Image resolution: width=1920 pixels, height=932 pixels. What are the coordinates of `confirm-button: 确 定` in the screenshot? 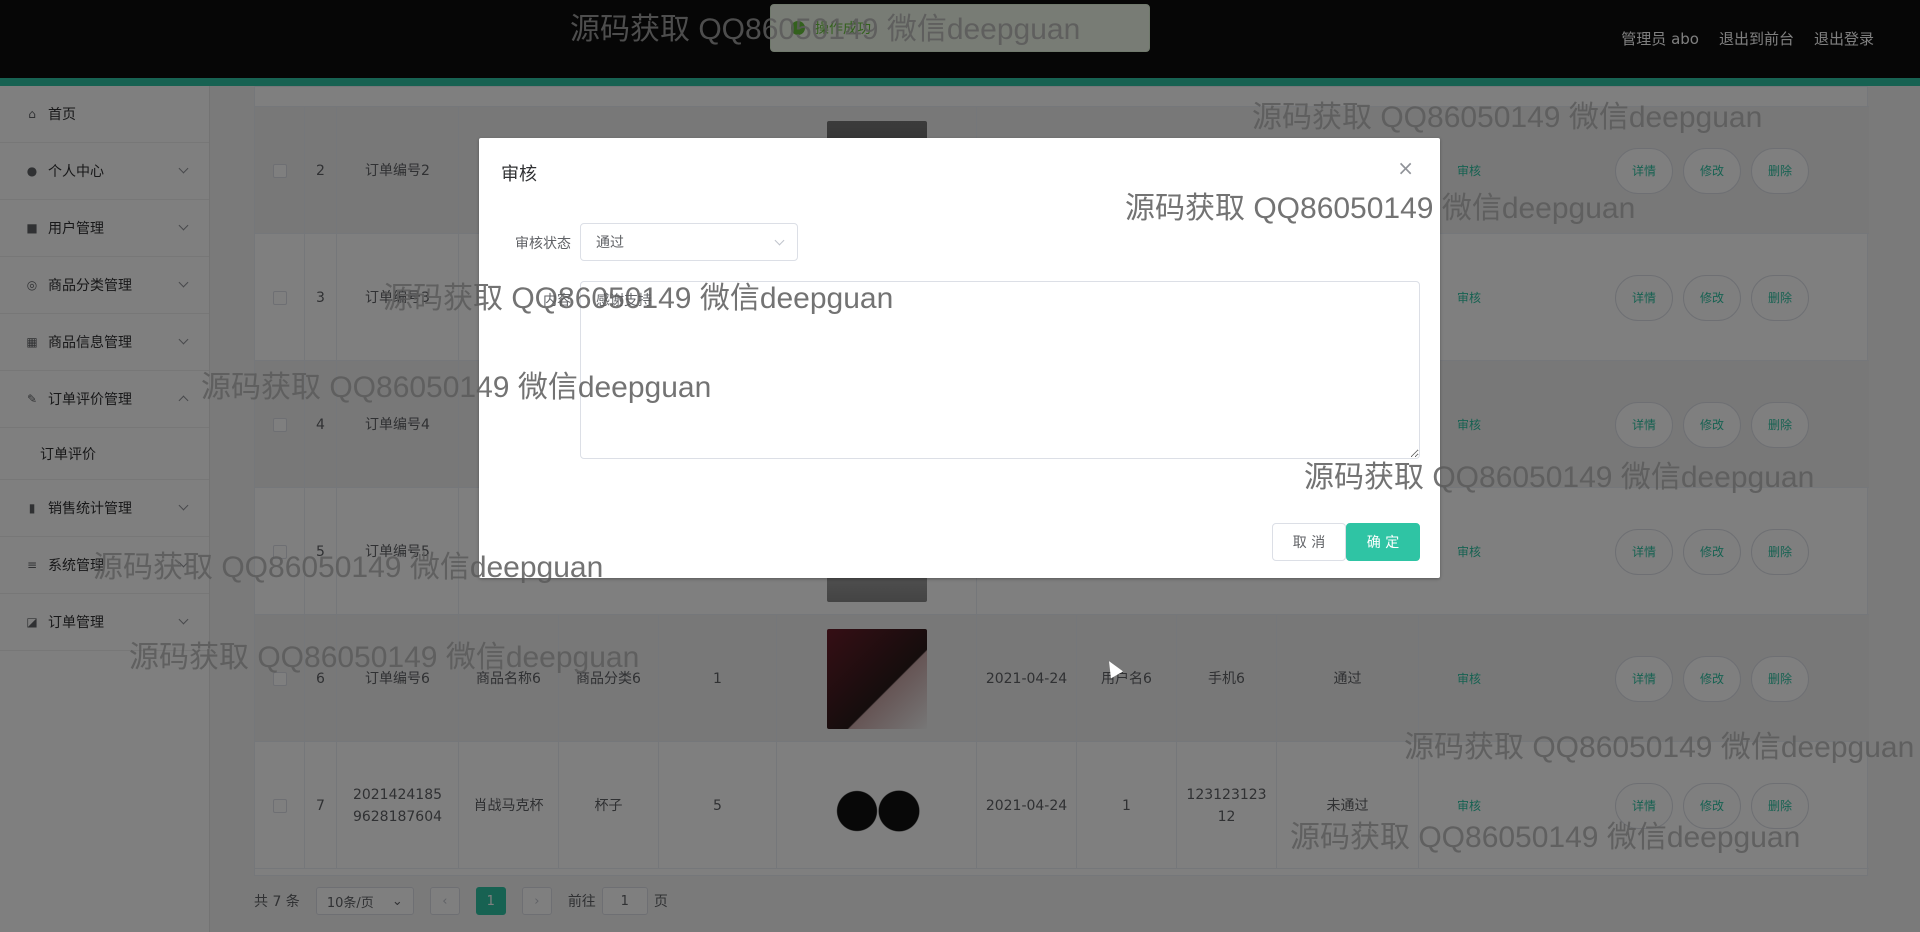 It's located at (1383, 542).